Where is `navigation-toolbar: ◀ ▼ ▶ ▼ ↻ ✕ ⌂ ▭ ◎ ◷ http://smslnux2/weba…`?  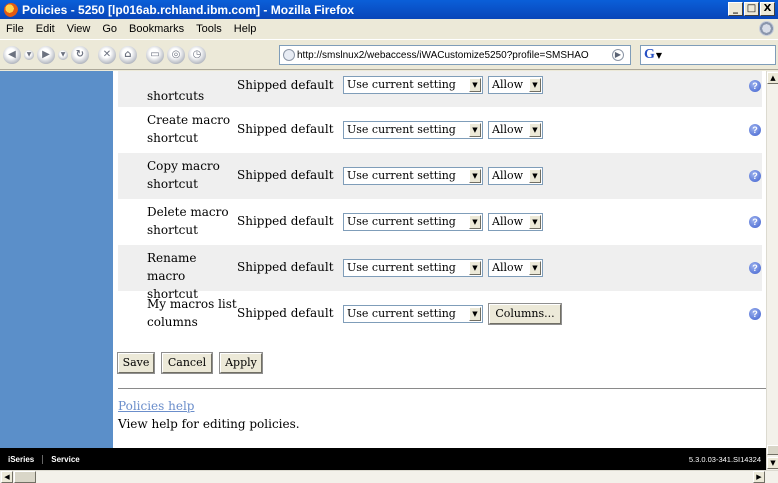
navigation-toolbar: ◀ ▼ ▶ ▼ ↻ ✕ ⌂ ▭ ◎ ◷ http://smslnux2/weba… is located at coordinates (389, 54).